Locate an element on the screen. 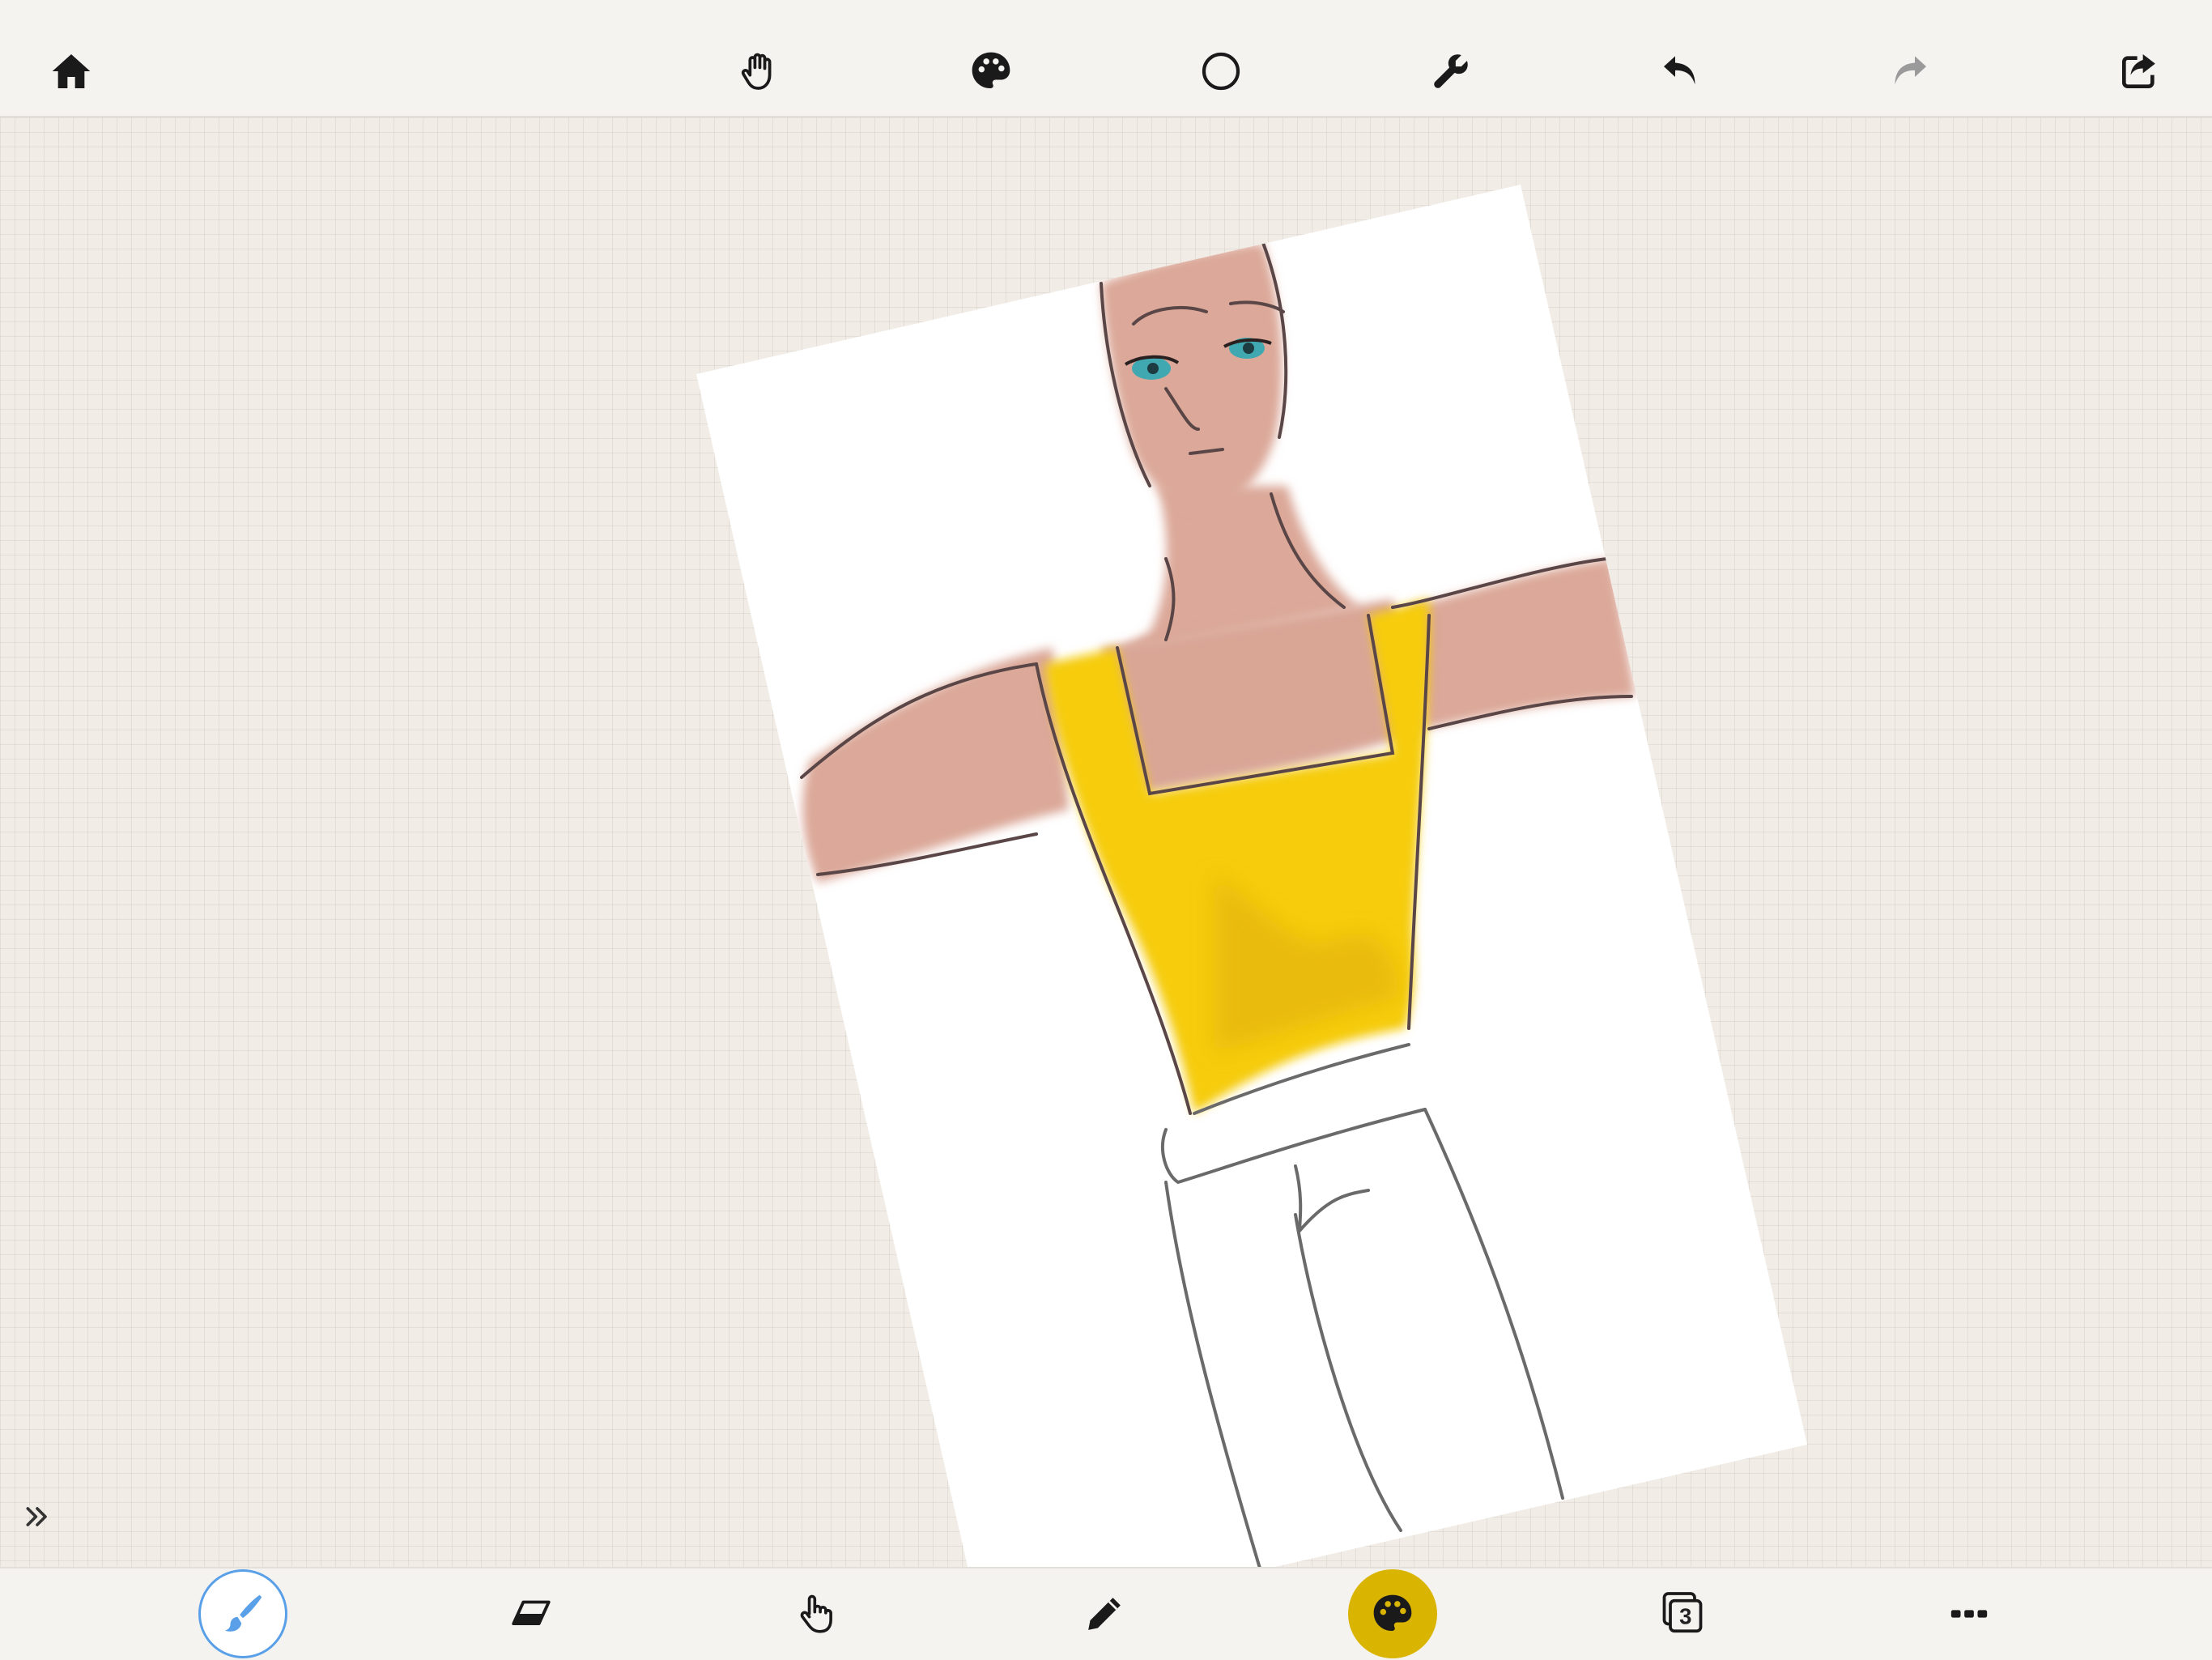 This screenshot has width=2212, height=1660. eraser-icon is located at coordinates (531, 1613).